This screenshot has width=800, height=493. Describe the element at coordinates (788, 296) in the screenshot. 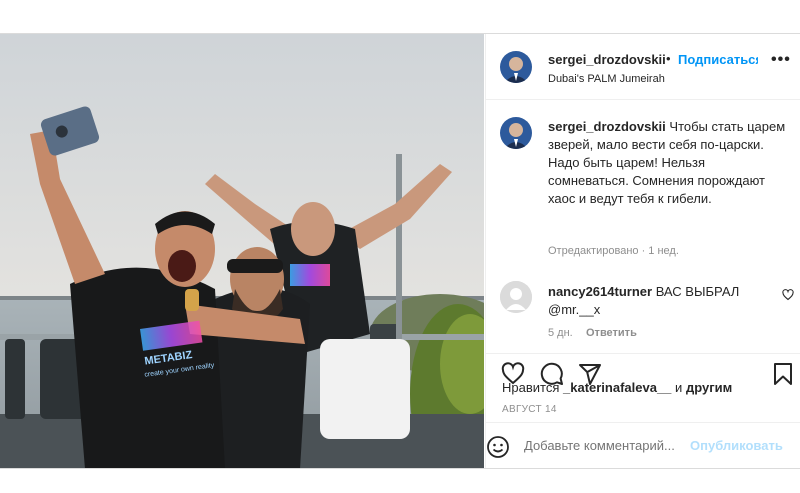

I see `comment-like-icon` at that location.